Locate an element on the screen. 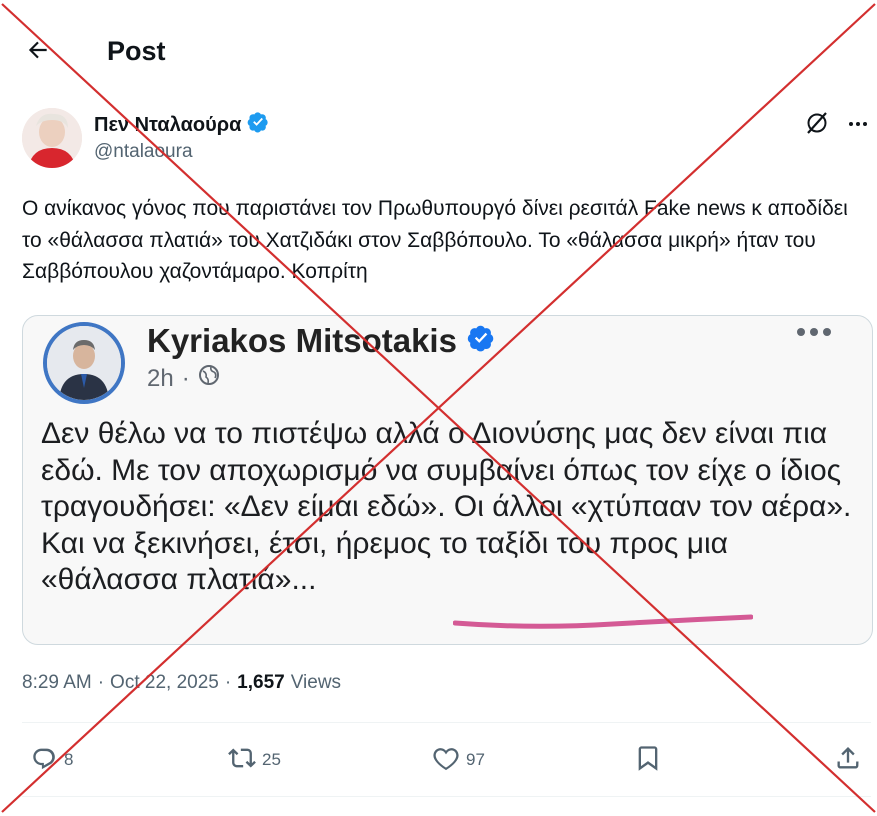 The image size is (877, 816). share-button is located at coordinates (848, 760).